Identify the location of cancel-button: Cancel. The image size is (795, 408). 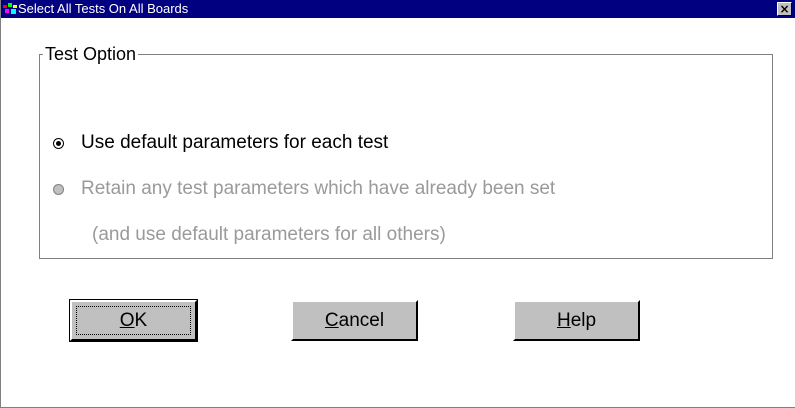
(354, 320).